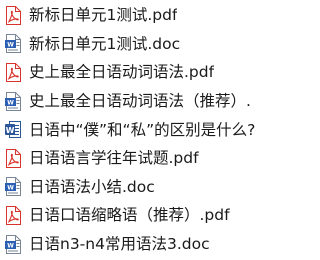 This screenshot has width=320, height=260. I want to click on file-item-pdf: 日语口语缩略语（推荐）.pdf, so click(134, 215).